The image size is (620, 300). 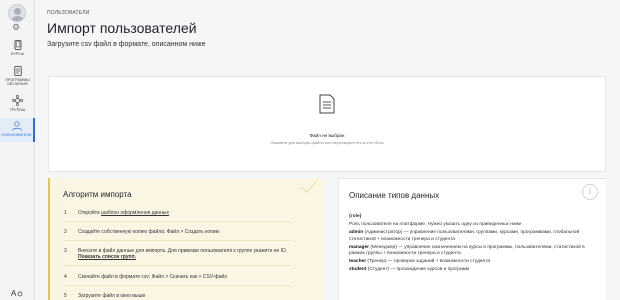 What do you see at coordinates (17, 150) in the screenshot?
I see `sidebar: ⚙ Курсы Программы обучения Группы` at bounding box center [17, 150].